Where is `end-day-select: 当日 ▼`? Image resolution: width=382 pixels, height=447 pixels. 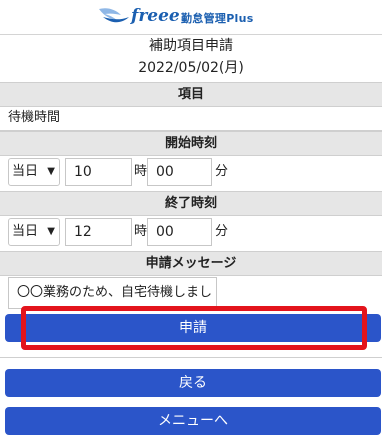 end-day-select: 当日 ▼ is located at coordinates (34, 232).